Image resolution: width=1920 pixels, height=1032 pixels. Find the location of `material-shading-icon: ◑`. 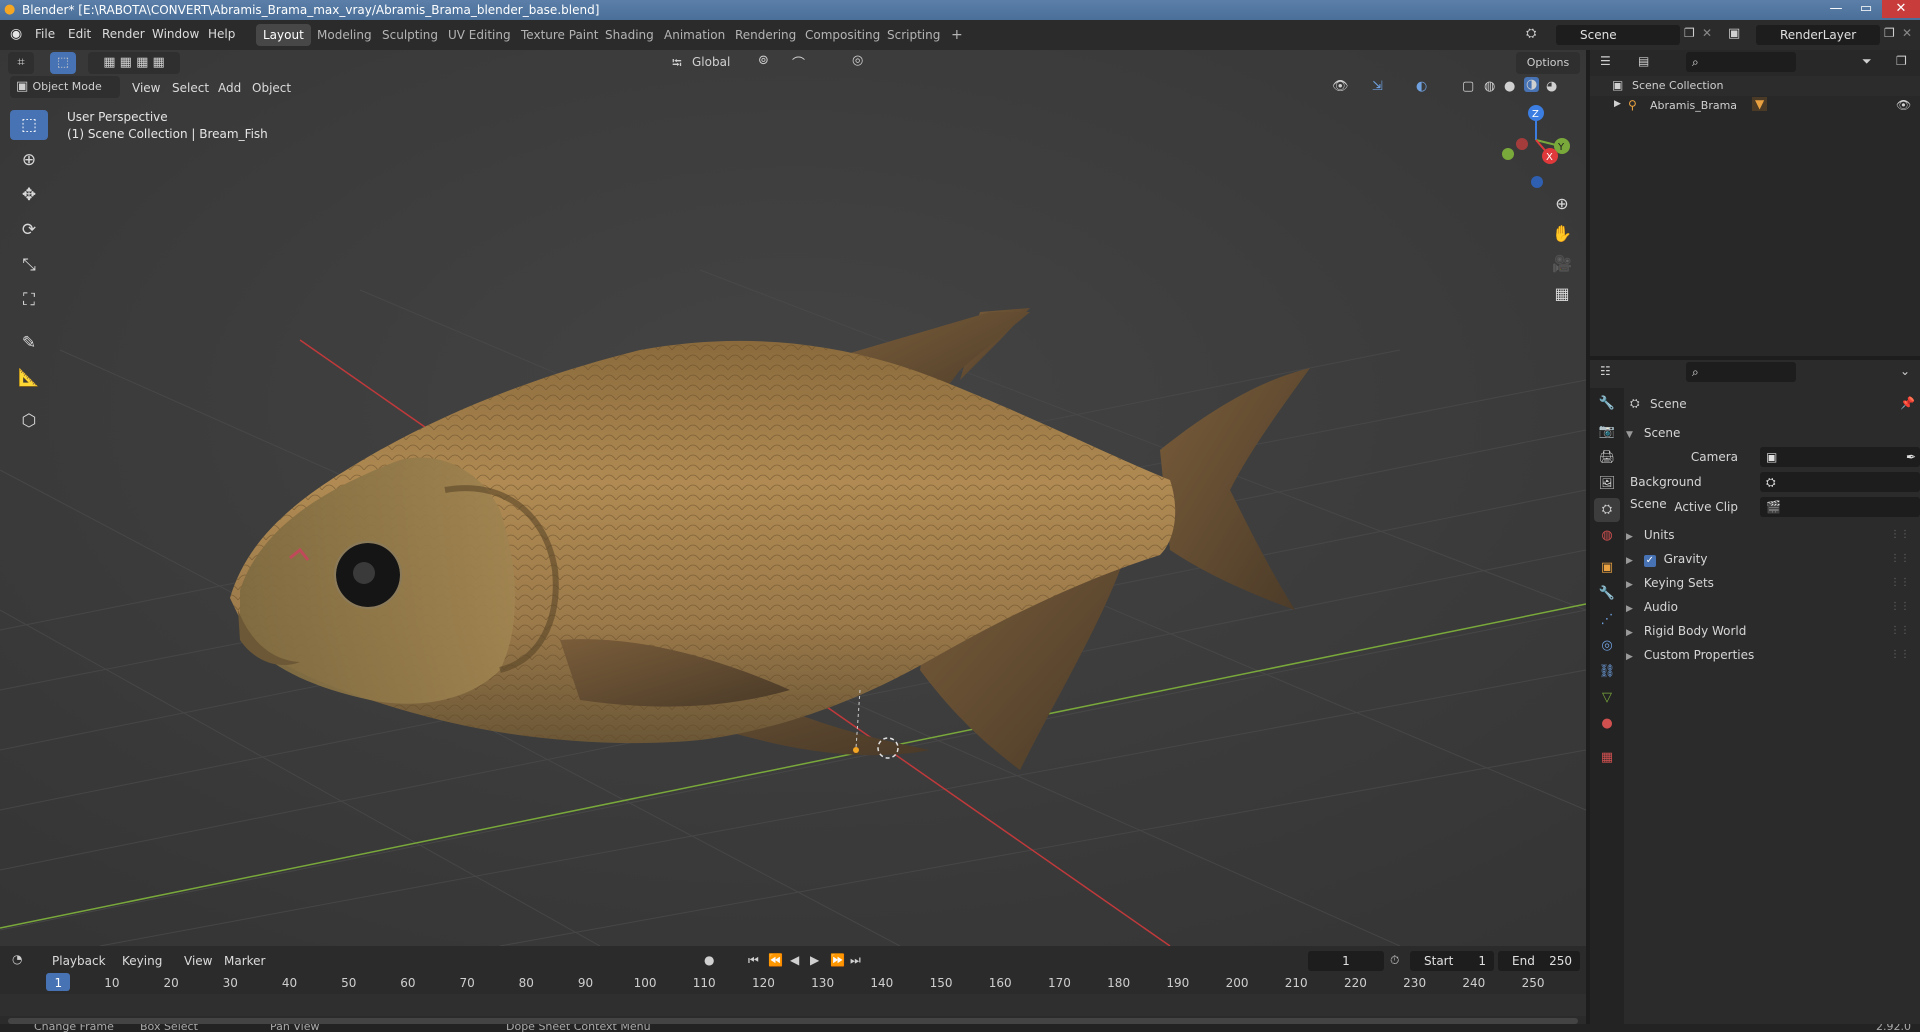

material-shading-icon: ◑ is located at coordinates (1532, 84).